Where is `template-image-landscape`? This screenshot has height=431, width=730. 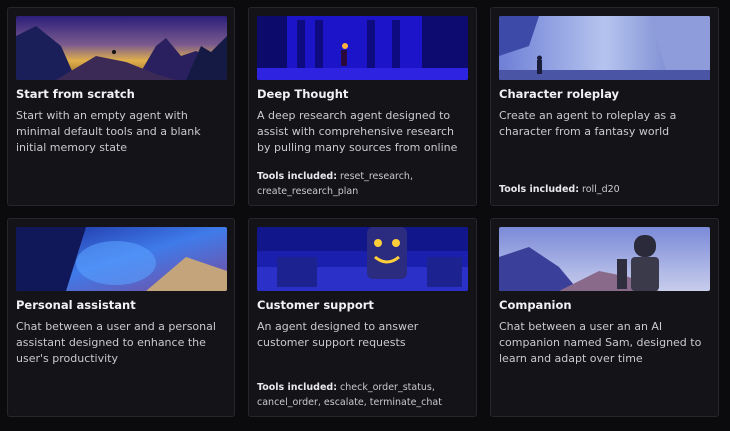
template-image-landscape is located at coordinates (121, 48).